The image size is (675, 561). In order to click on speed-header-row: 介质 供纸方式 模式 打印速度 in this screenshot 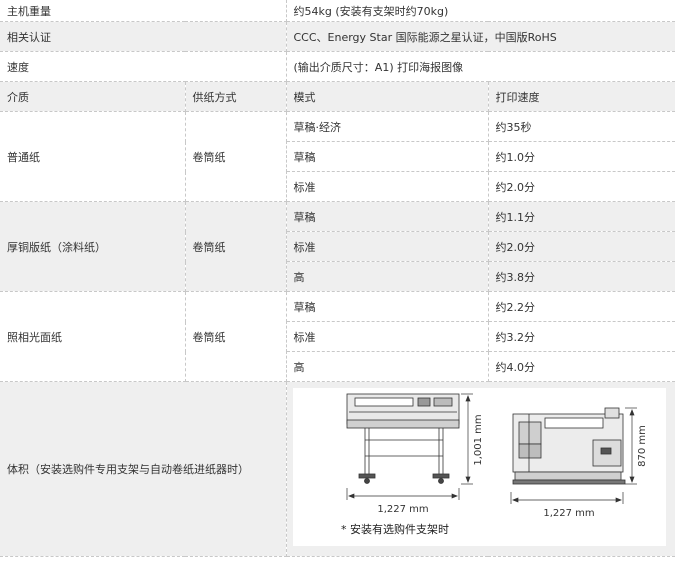, I will do `click(337, 96)`.